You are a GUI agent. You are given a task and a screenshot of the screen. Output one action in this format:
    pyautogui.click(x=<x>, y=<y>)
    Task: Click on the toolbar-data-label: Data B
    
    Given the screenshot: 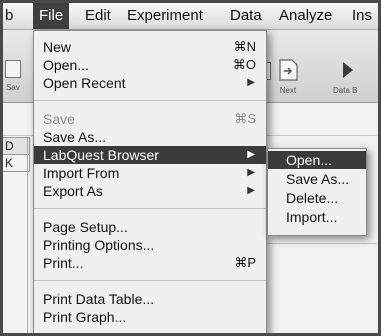 What is the action you would take?
    pyautogui.click(x=345, y=90)
    